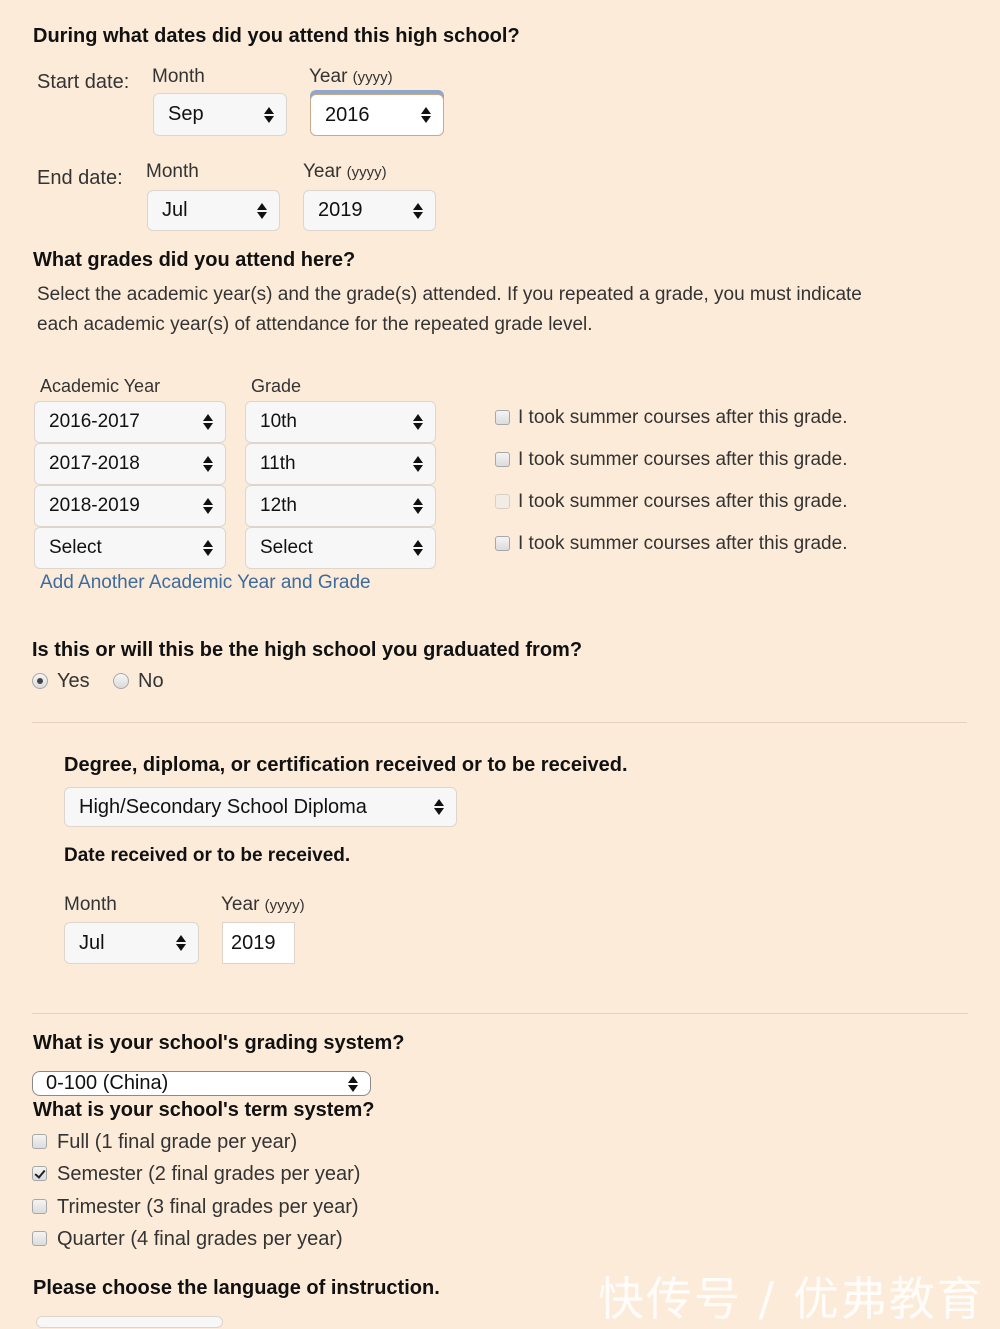 This screenshot has width=1000, height=1329. What do you see at coordinates (194, 260) in the screenshot?
I see `grades-heading: What grades did you attend here?` at bounding box center [194, 260].